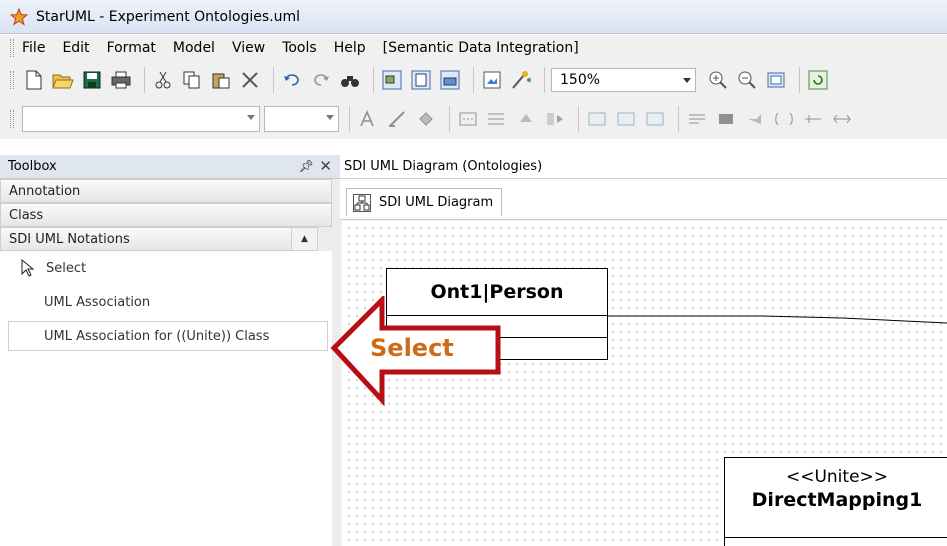 This screenshot has height=546, width=947. What do you see at coordinates (166, 268) in the screenshot?
I see `toolbox-item-select: Select` at bounding box center [166, 268].